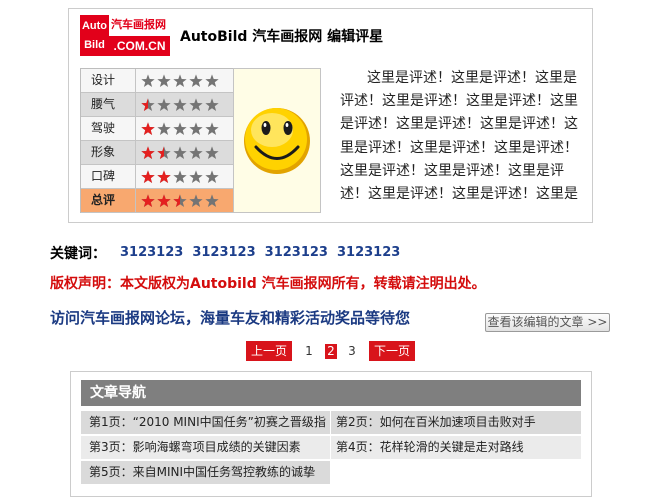  Describe the element at coordinates (108, 152) in the screenshot. I see `rating-label: 形象` at that location.